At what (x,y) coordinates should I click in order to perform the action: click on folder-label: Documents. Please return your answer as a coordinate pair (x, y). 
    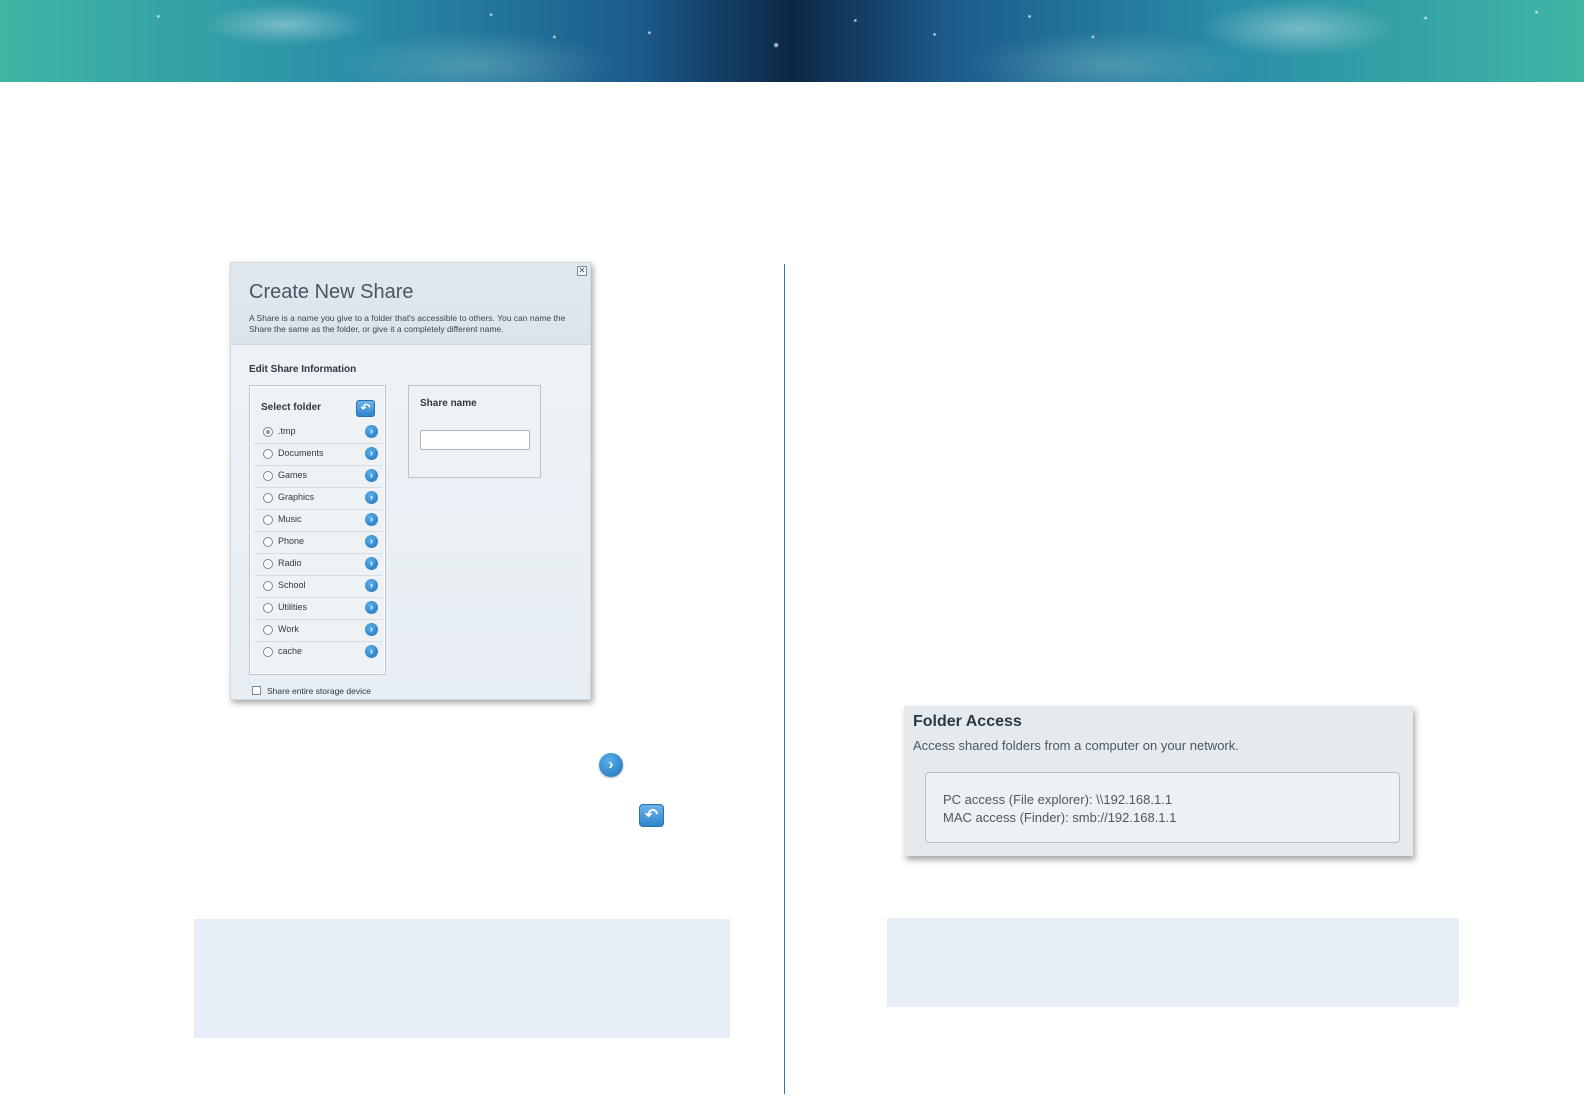
    Looking at the image, I should click on (301, 453).